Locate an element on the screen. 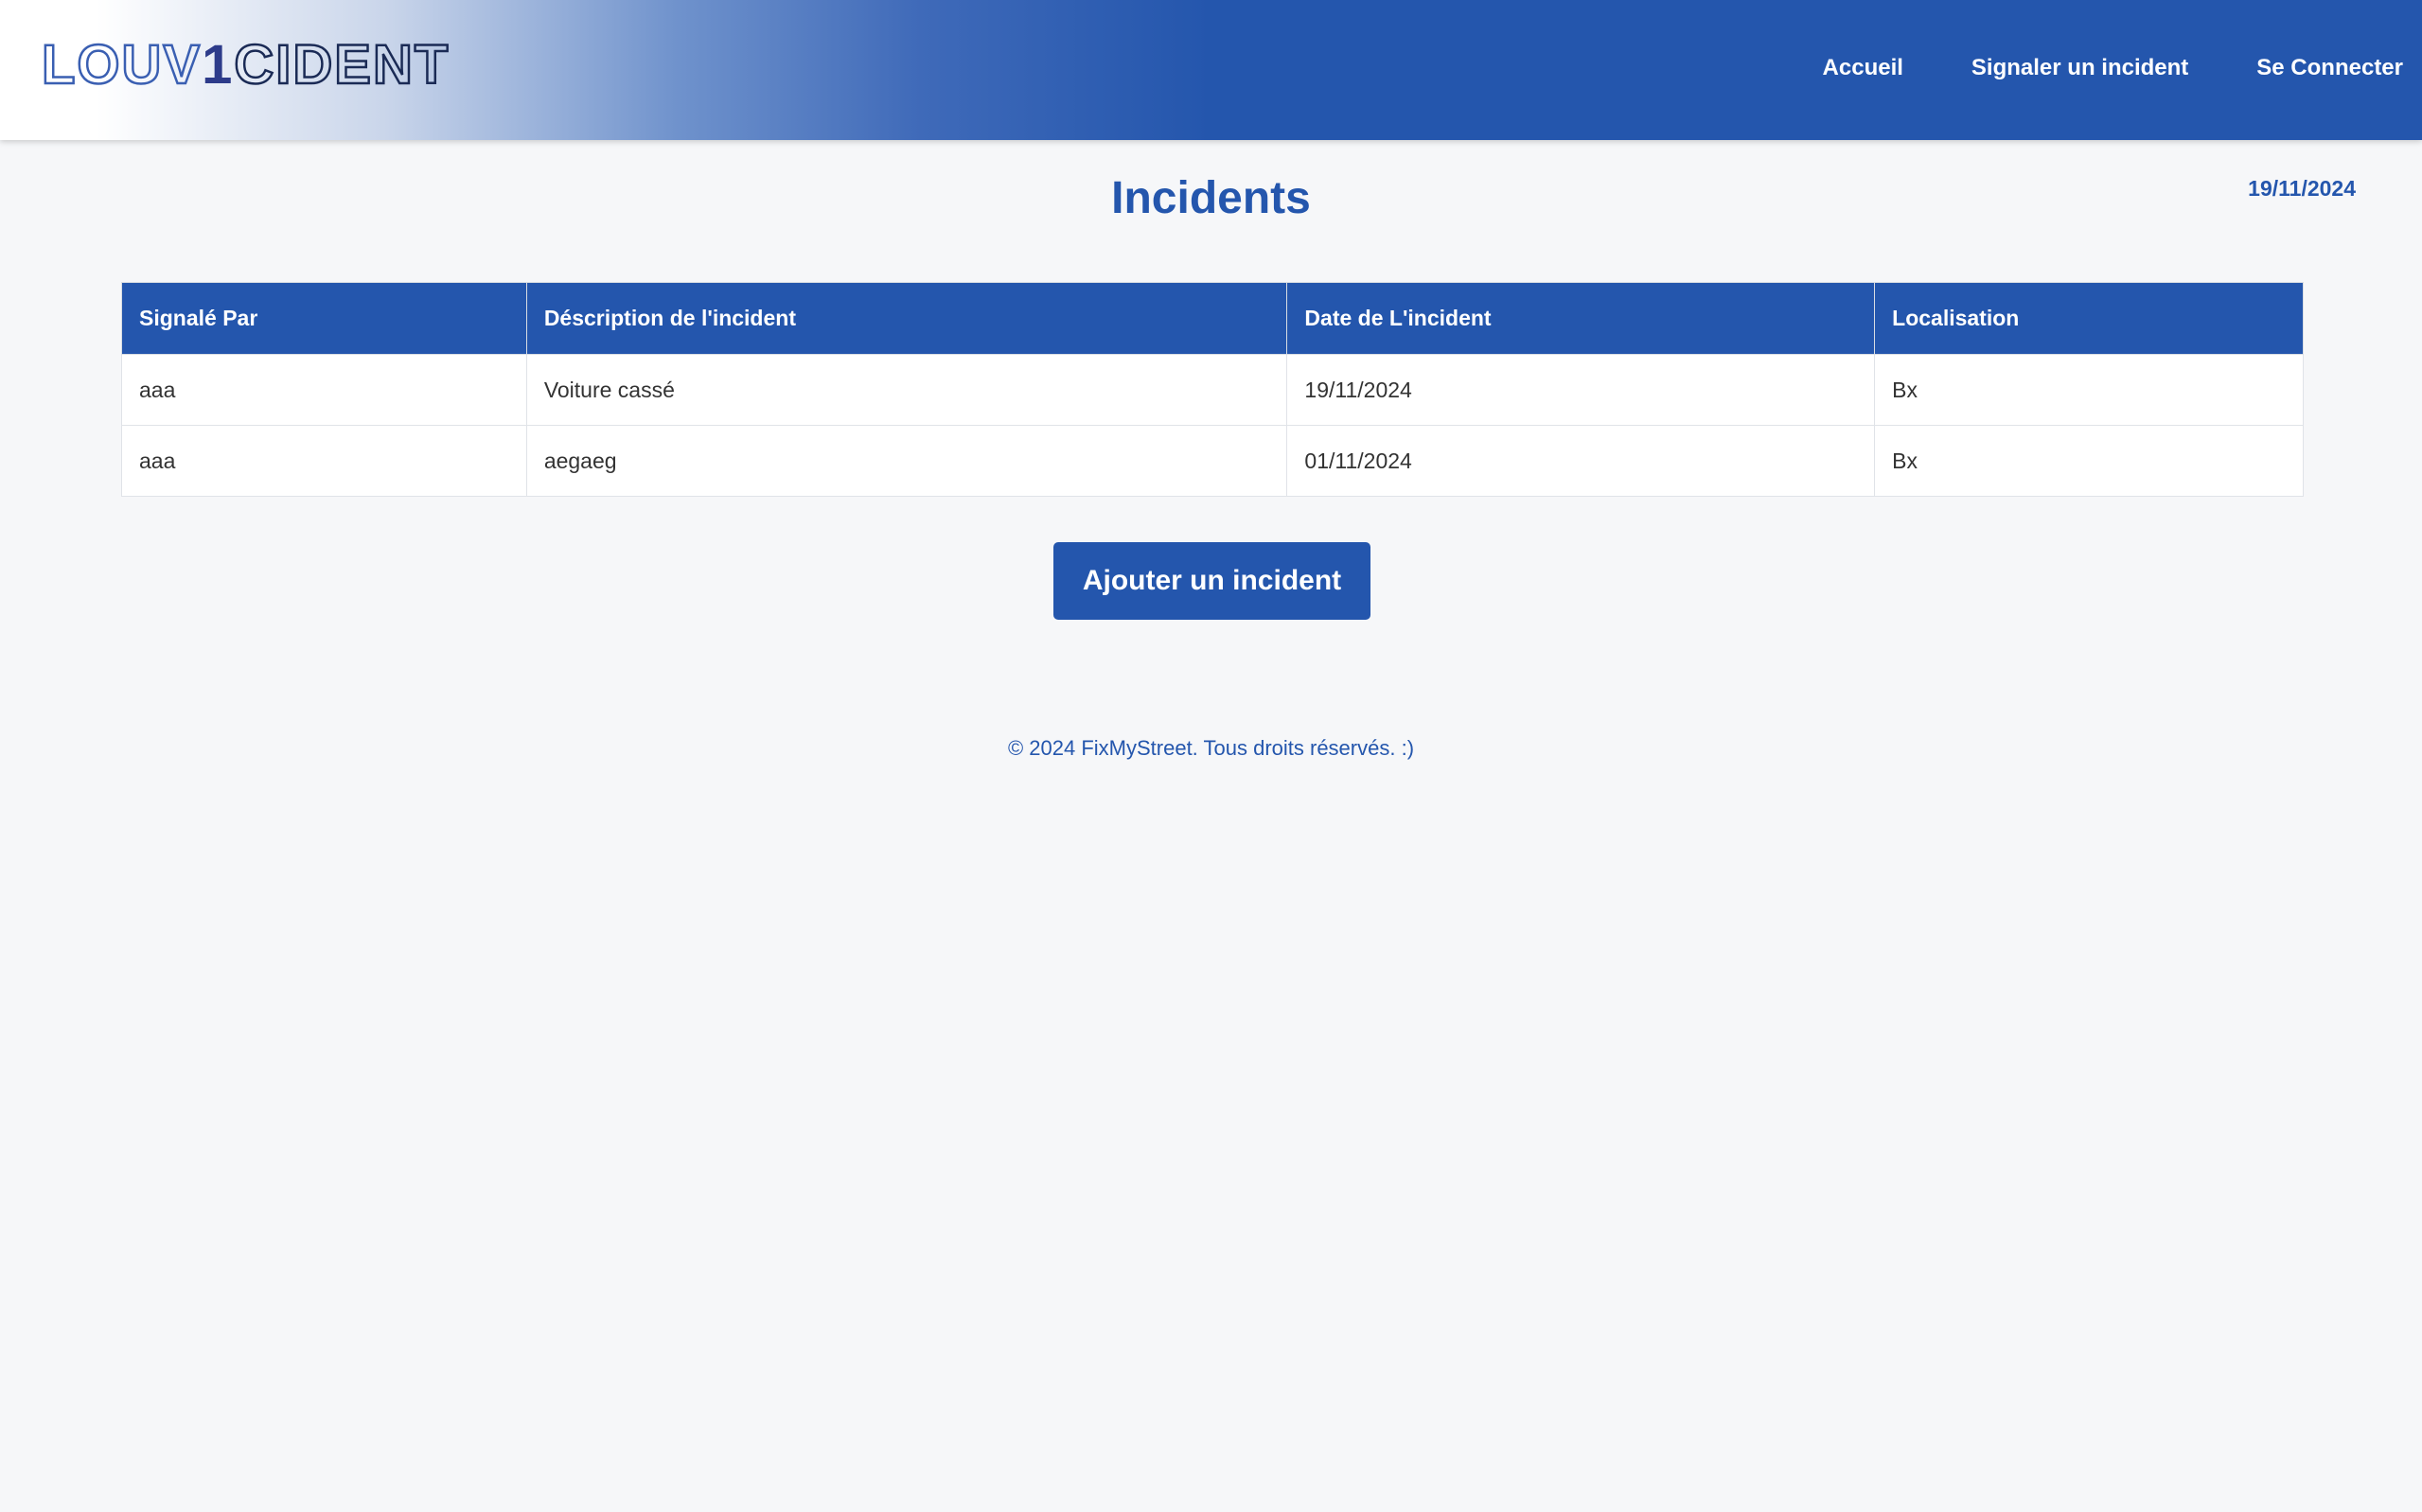 The image size is (2422, 1512). table-row: aaa aegaeg 01/11/2024 Bx is located at coordinates (1212, 461).